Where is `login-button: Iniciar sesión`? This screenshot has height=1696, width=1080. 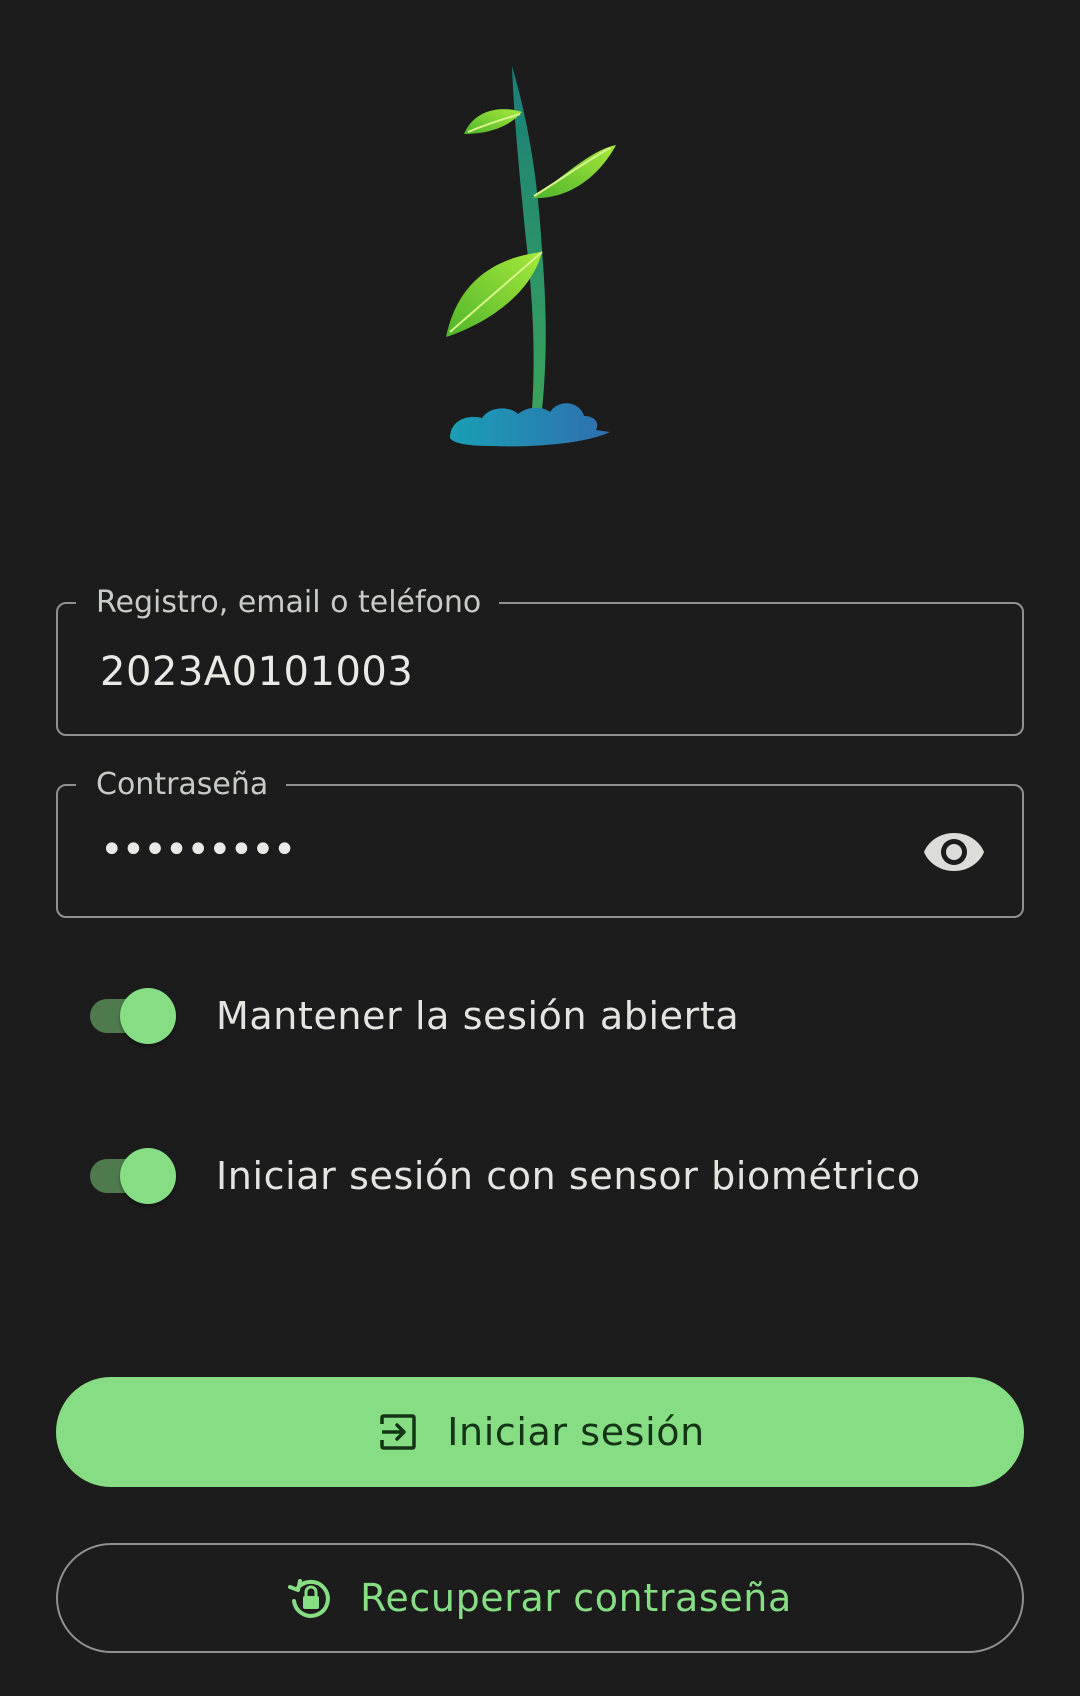
login-button: Iniciar sesión is located at coordinates (540, 1432).